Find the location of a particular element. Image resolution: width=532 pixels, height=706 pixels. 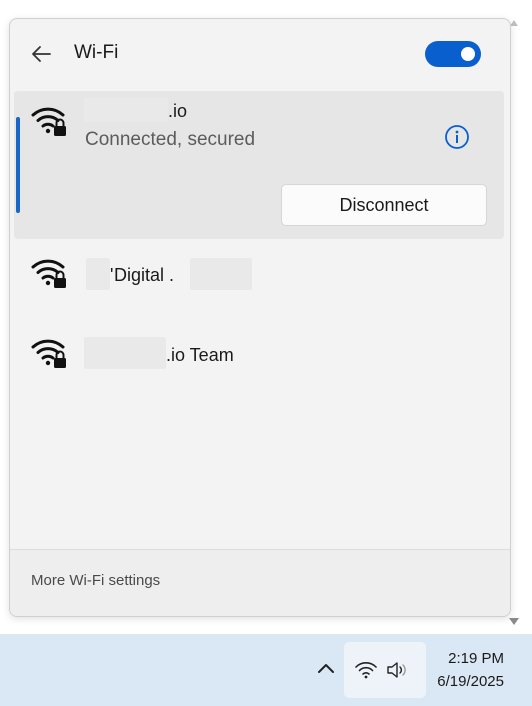

network-status: Connected, secured is located at coordinates (170, 139).